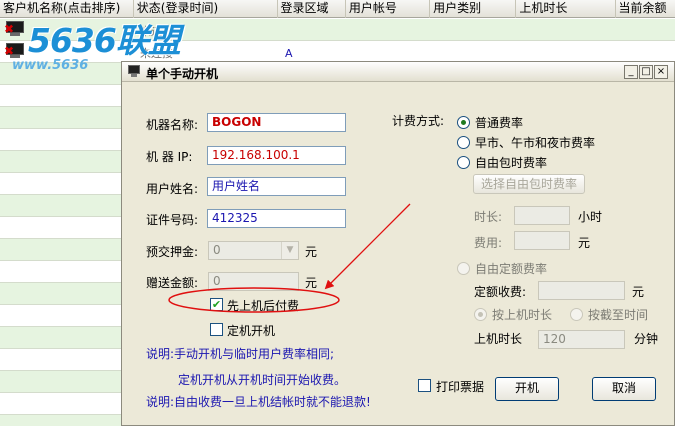 The height and width of the screenshot is (426, 675). What do you see at coordinates (289, 250) in the screenshot?
I see `chevron-down-icon: ▼` at bounding box center [289, 250].